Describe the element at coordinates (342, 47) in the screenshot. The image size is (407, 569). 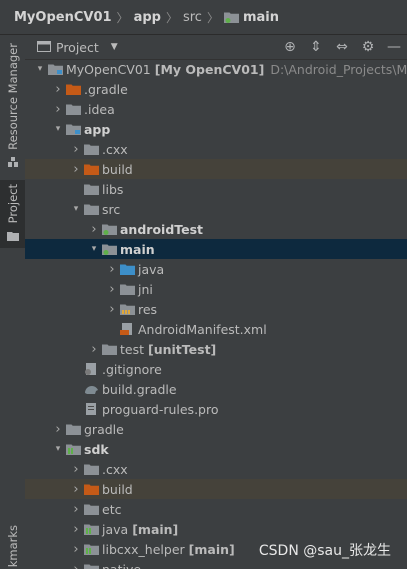
I see `collapse-all-icon: ⇔` at that location.